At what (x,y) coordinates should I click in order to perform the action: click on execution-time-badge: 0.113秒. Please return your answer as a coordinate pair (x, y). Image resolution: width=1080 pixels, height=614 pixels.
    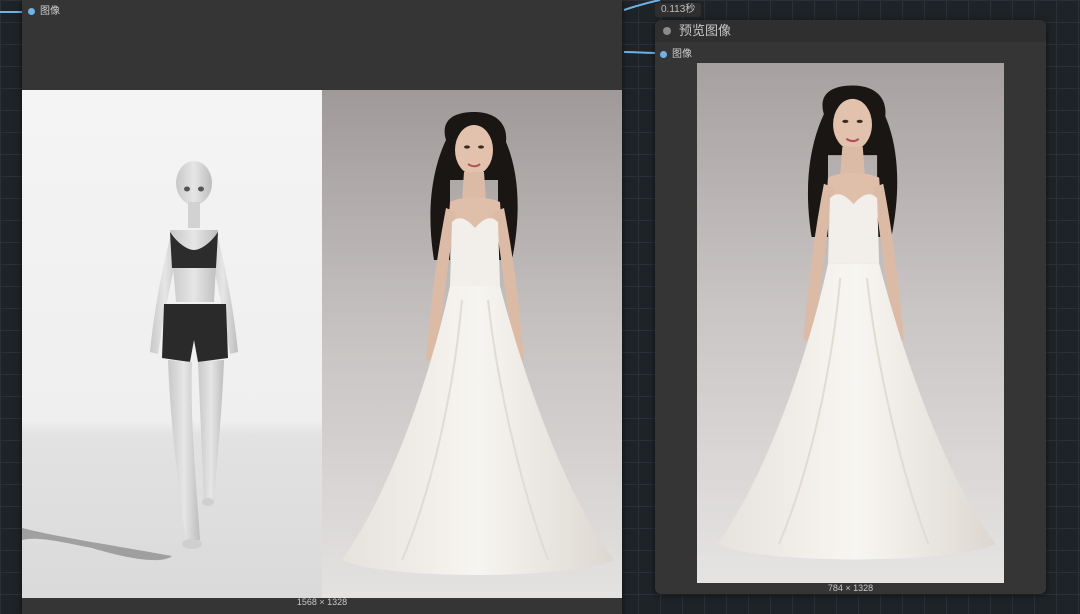
    Looking at the image, I should click on (678, 10).